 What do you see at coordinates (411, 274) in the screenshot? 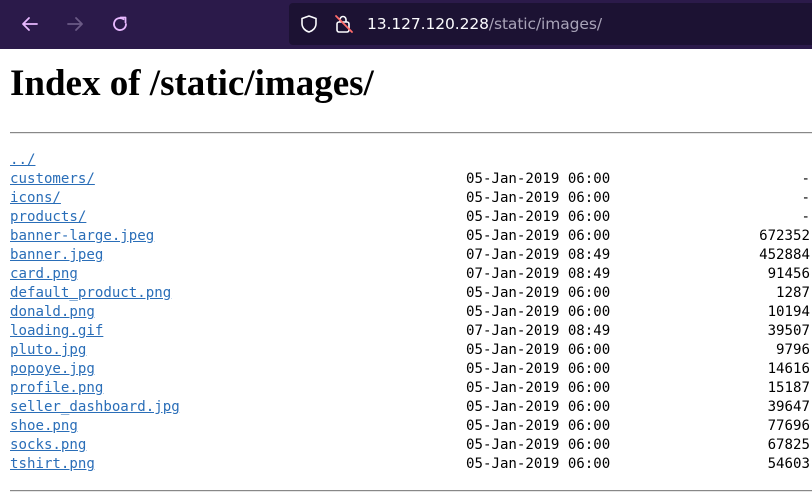
I see `list-item: card.png 07-Jan-2019 08:49 91456` at bounding box center [411, 274].